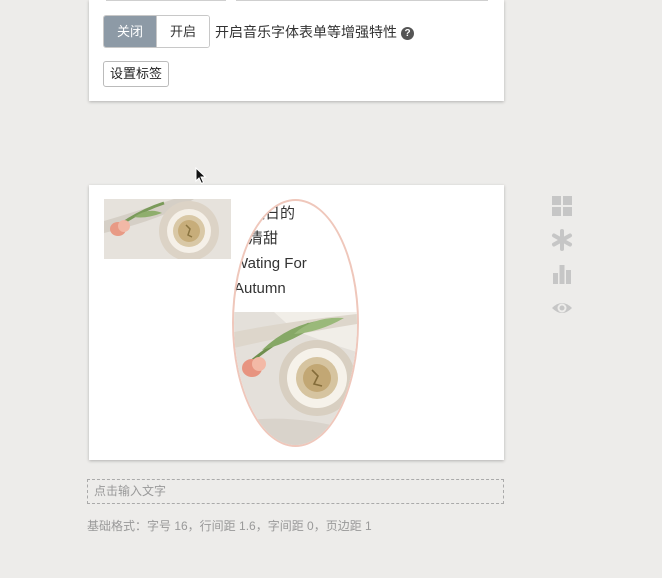 The image size is (662, 578). What do you see at coordinates (407, 33) in the screenshot?
I see `help-icon: ?` at bounding box center [407, 33].